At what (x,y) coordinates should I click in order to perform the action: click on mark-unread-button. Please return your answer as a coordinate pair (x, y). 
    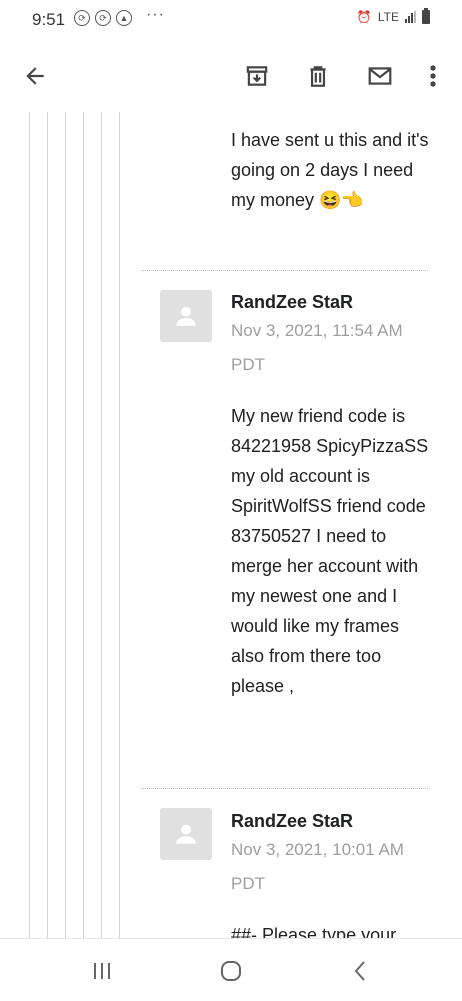
    Looking at the image, I should click on (380, 76).